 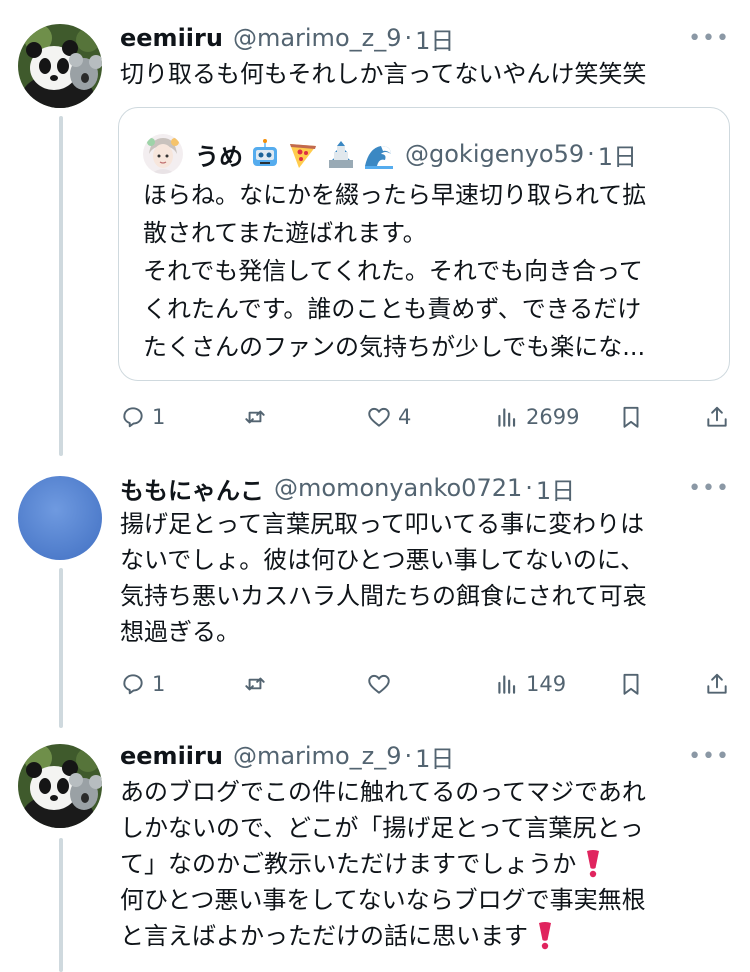 What do you see at coordinates (192, 488) in the screenshot?
I see `display-name: ももにゃんこ` at bounding box center [192, 488].